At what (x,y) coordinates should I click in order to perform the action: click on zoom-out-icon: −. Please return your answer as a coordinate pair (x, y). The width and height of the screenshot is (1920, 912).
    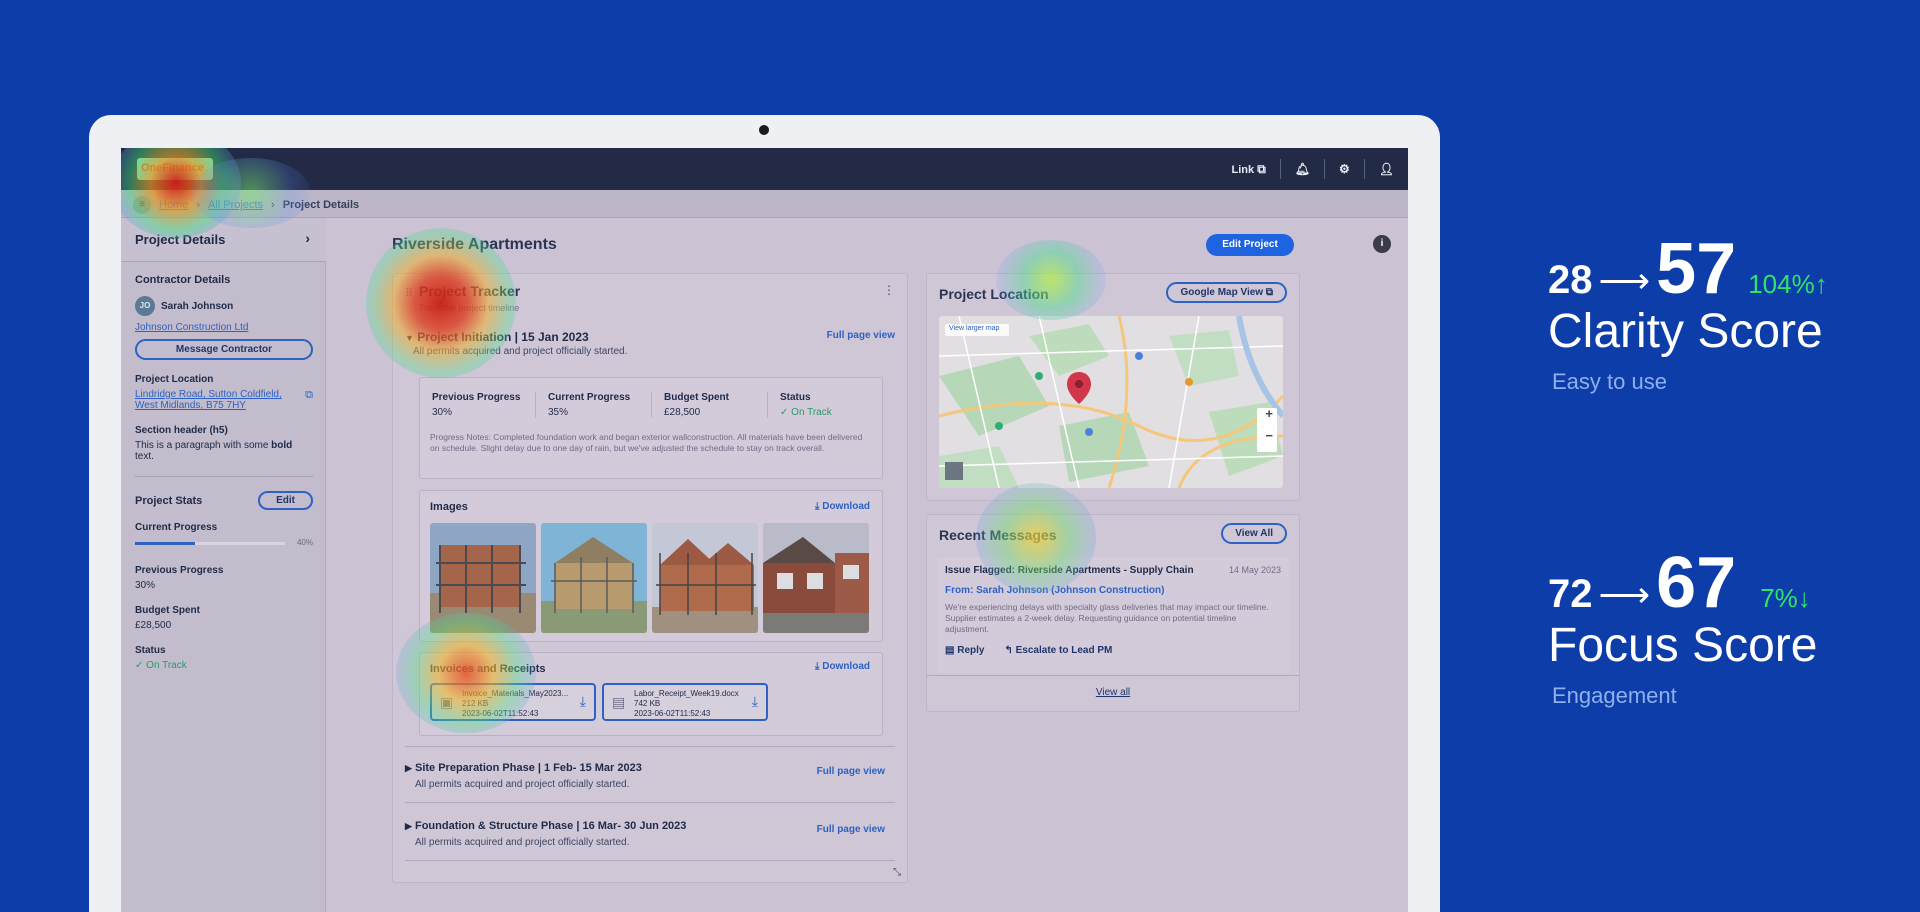
    Looking at the image, I should click on (1269, 435).